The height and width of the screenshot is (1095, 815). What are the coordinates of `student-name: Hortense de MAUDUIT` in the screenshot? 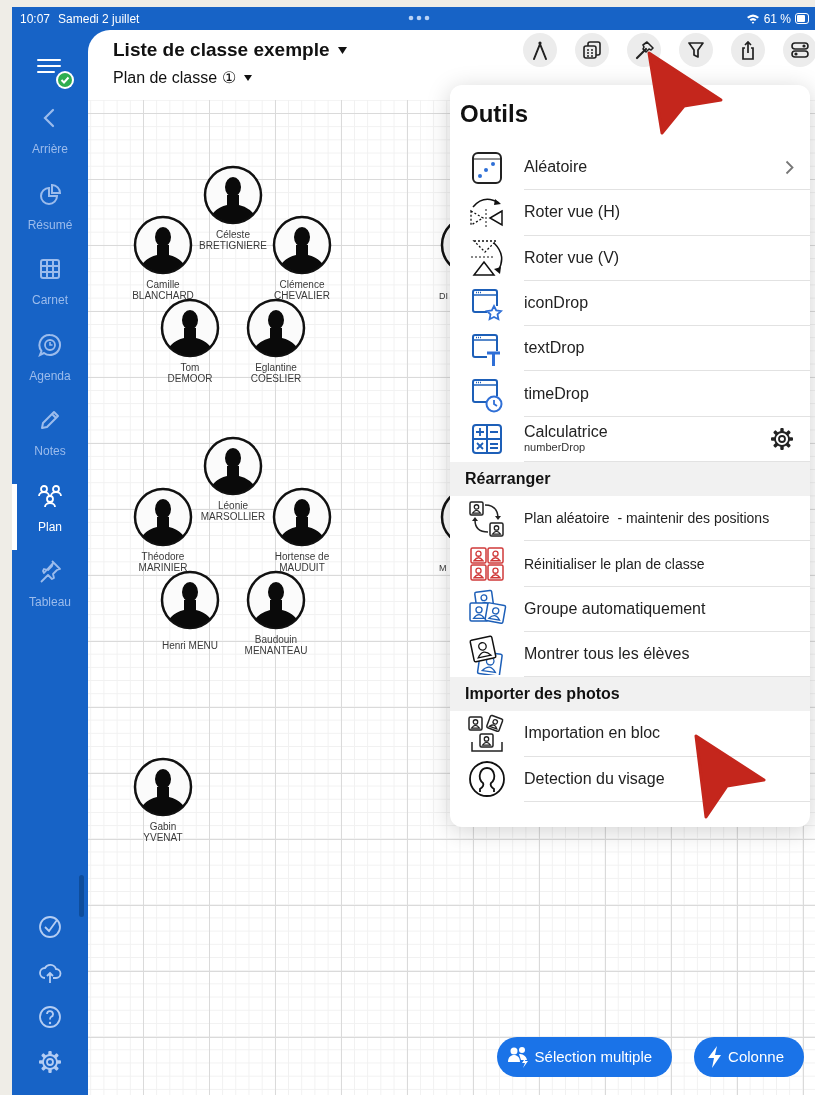 It's located at (302, 562).